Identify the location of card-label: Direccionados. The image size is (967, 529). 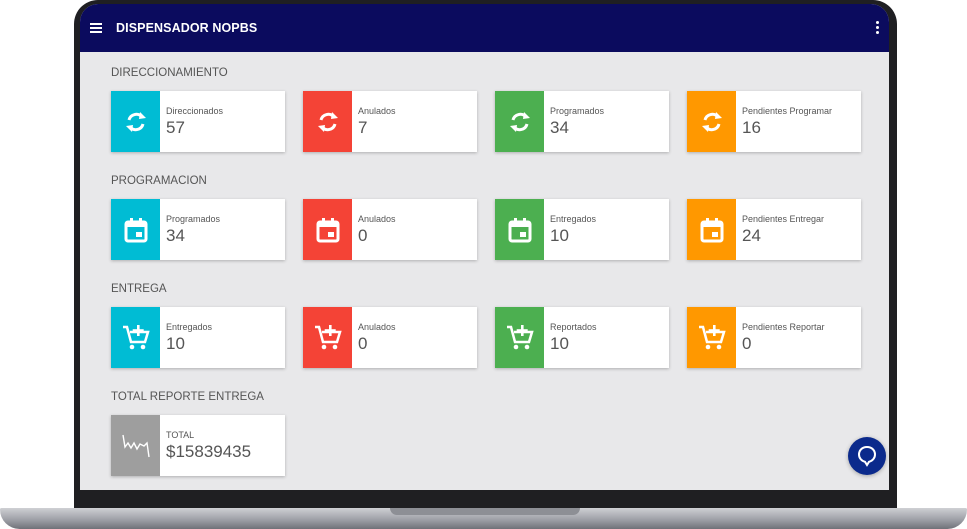
(195, 111).